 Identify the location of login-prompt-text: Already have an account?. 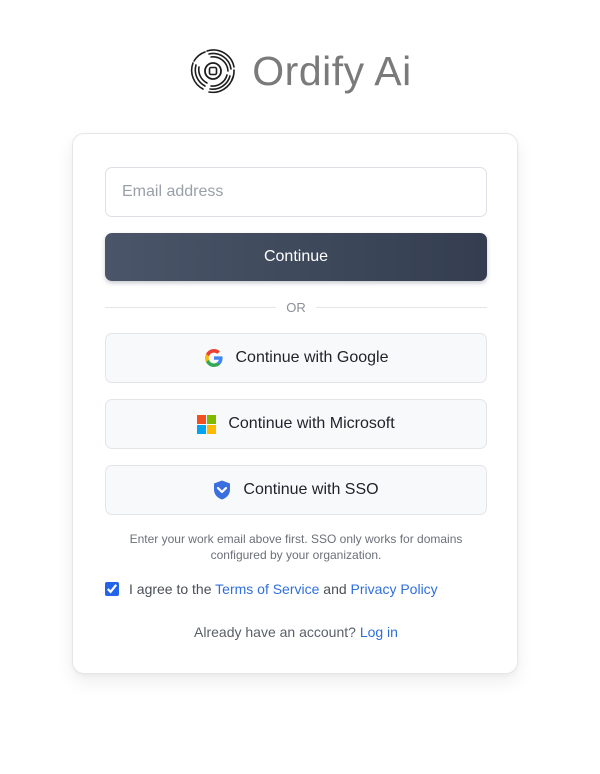
(275, 632).